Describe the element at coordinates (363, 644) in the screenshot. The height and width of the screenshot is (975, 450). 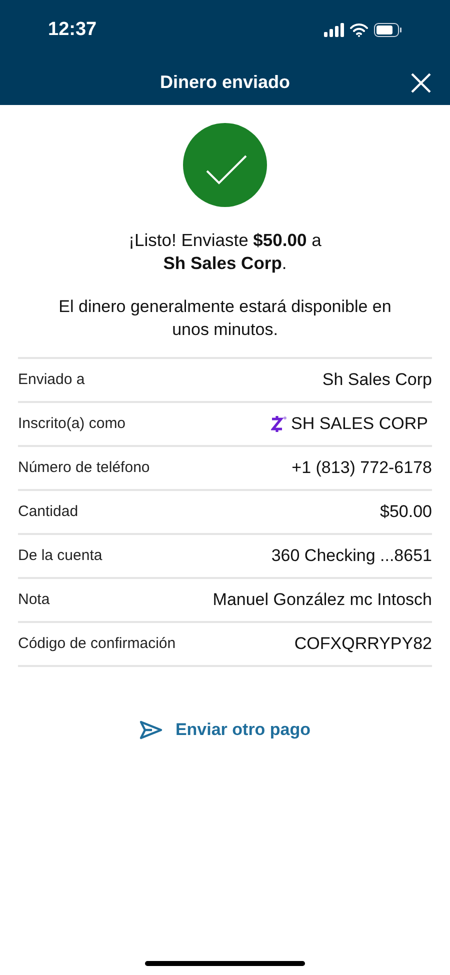
I see `detail-value: COFXQRRYPY82` at that location.